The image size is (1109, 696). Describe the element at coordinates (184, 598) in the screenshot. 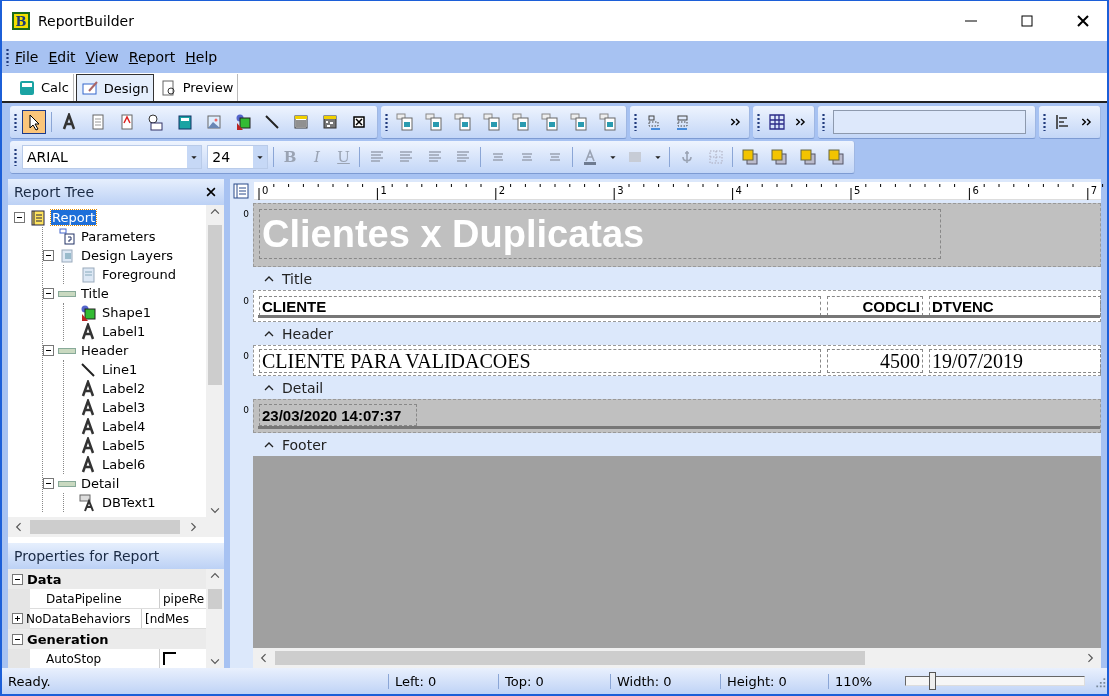

I see `property-value: pipeRe` at that location.